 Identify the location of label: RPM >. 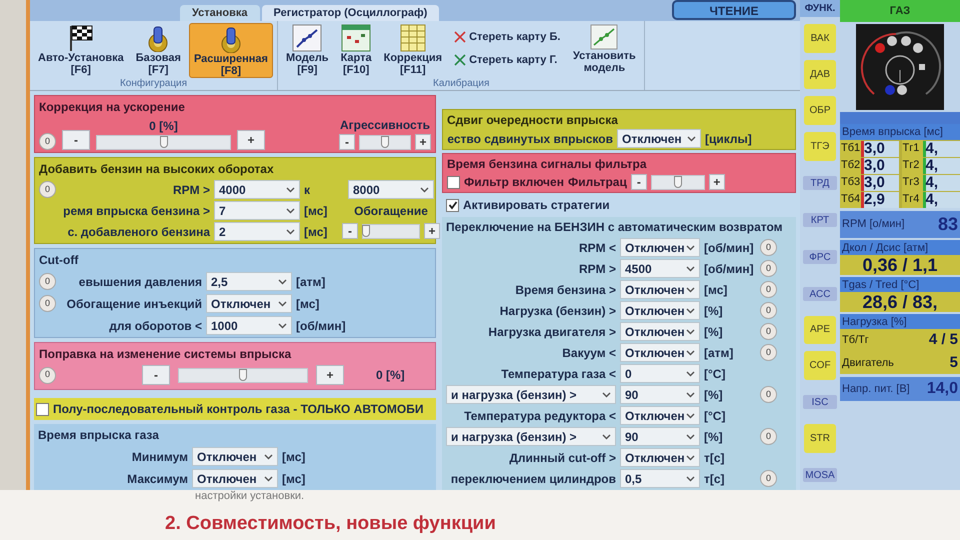
(597, 269).